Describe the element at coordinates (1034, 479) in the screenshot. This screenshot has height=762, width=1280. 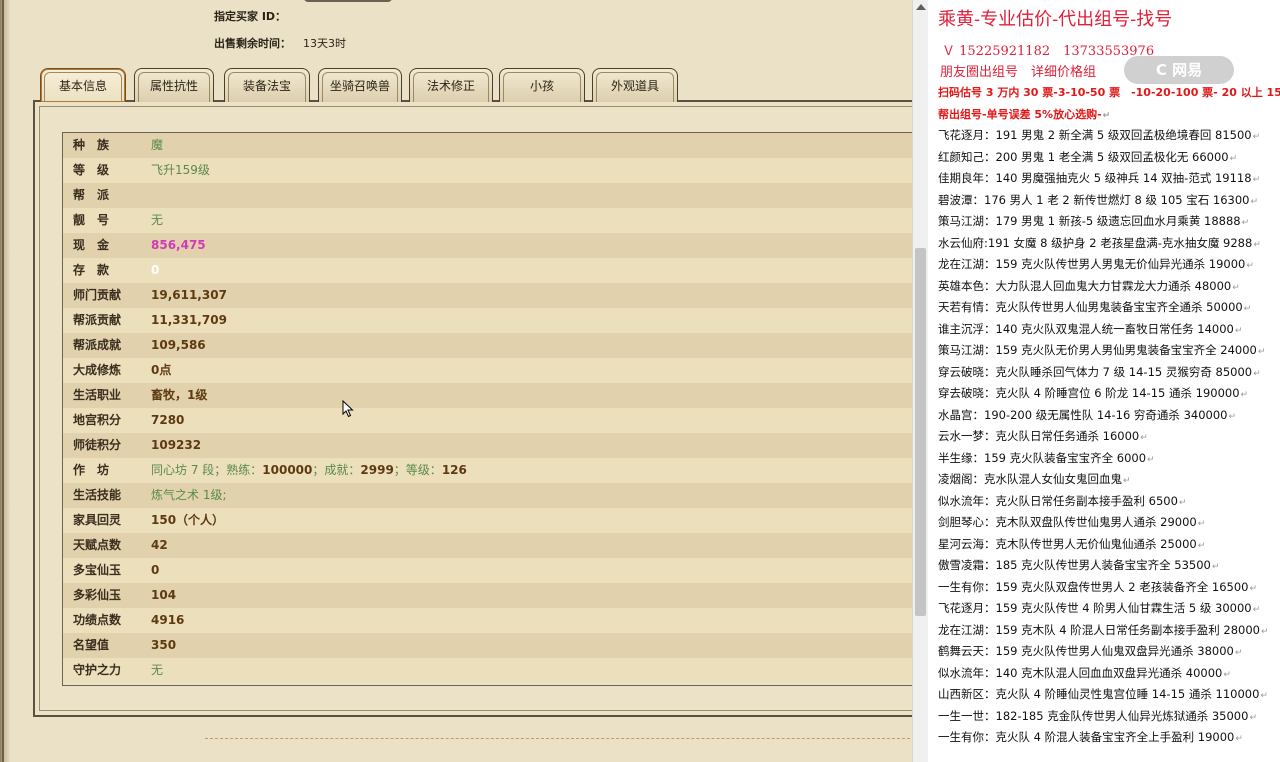
I see `list-item: 凌烟阁：克水队混人女仙女鬼回血鬼↵` at that location.